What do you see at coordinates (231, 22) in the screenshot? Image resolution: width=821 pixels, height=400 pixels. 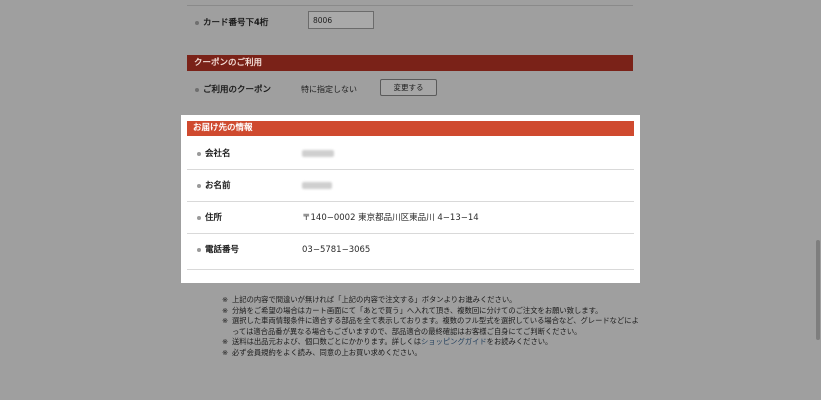 I see `card-last4-label: カード番号下4桁` at bounding box center [231, 22].